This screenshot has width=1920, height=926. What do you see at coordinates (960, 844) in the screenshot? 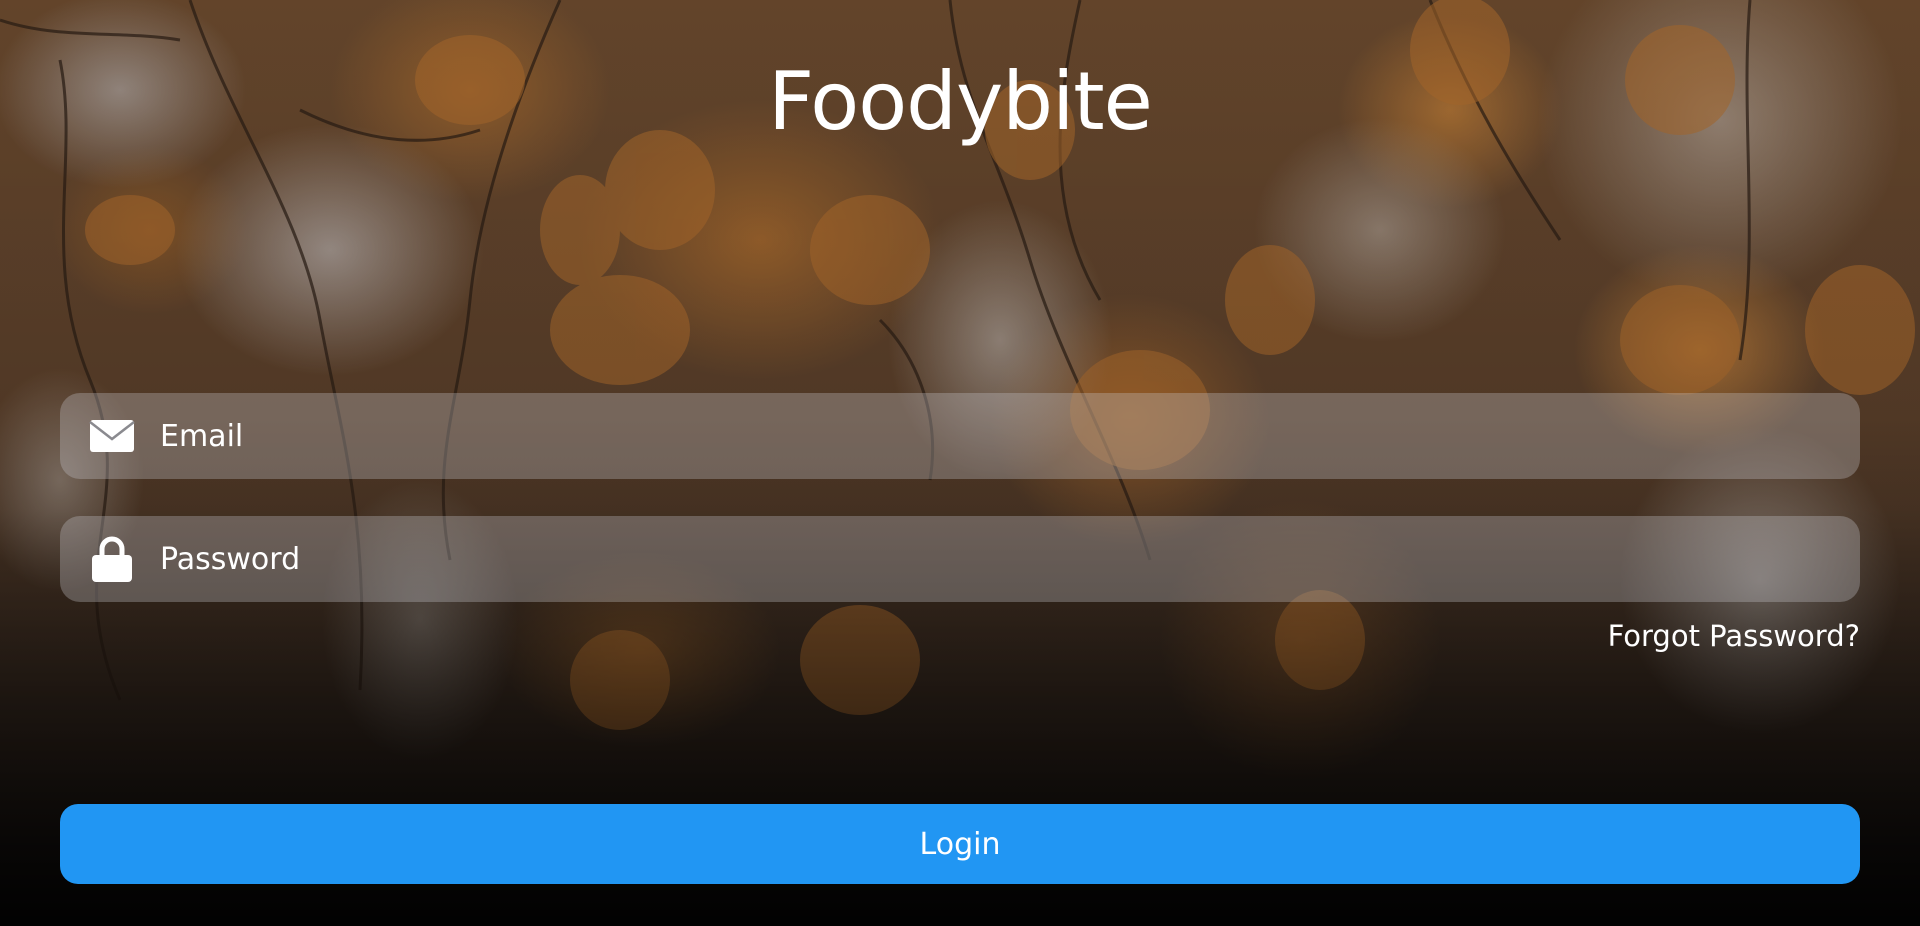
I see `login-button: Login` at bounding box center [960, 844].